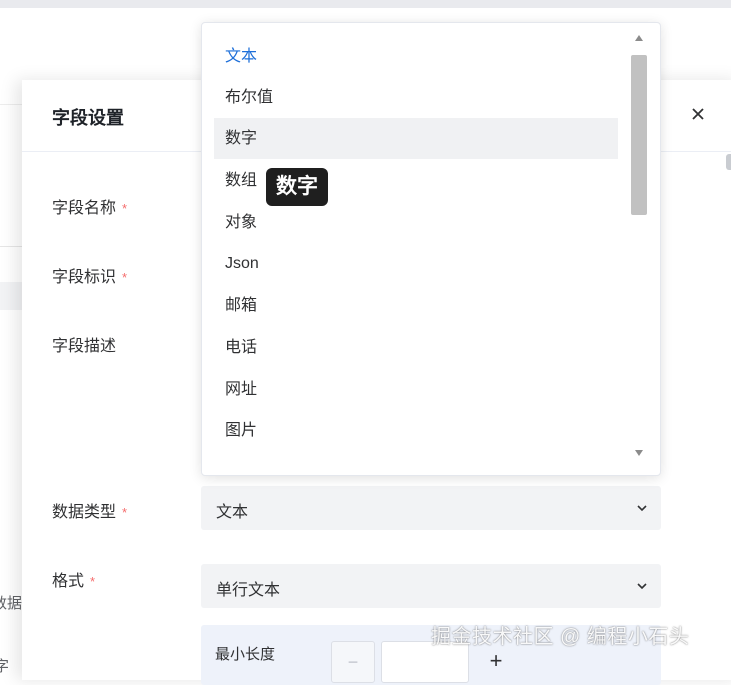 This screenshot has height=685, width=731. Describe the element at coordinates (431, 508) in the screenshot. I see `data-type-select: 文本` at that location.